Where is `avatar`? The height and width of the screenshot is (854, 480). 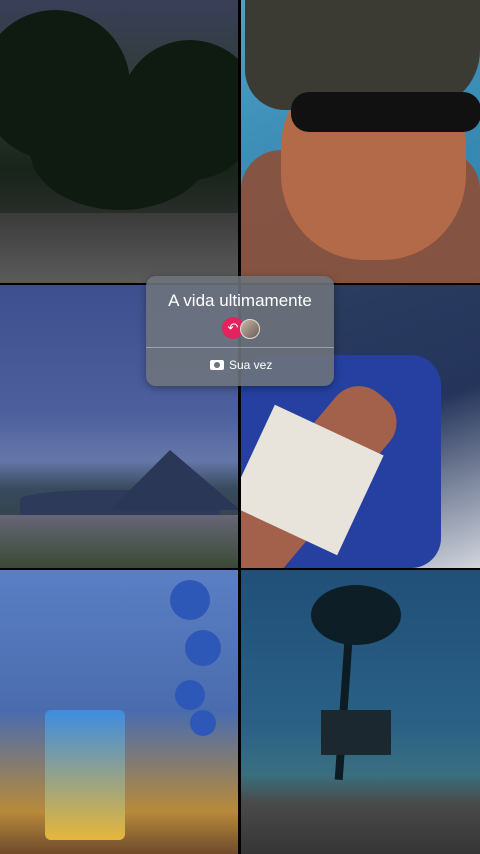
avatar is located at coordinates (250, 329).